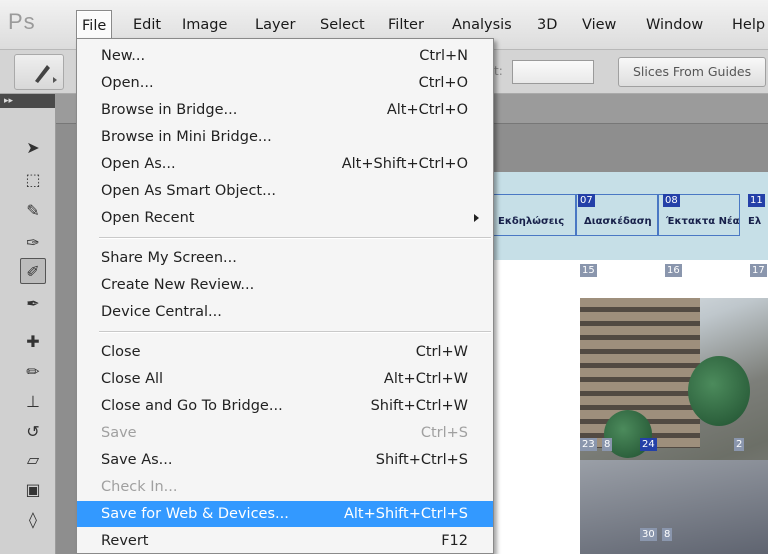 The height and width of the screenshot is (554, 768). What do you see at coordinates (33, 489) in the screenshot?
I see `gradient-tool-icon: ▣` at bounding box center [33, 489].